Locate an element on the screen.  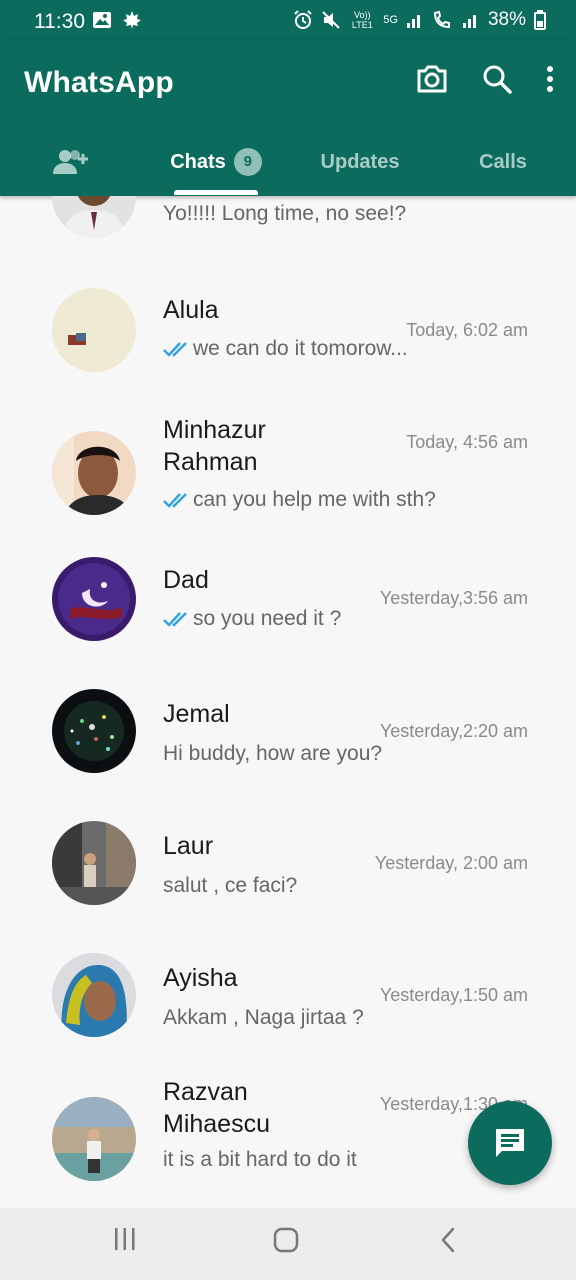
tab-bar: Chats 9 Updates Calls is located at coordinates (288, 162).